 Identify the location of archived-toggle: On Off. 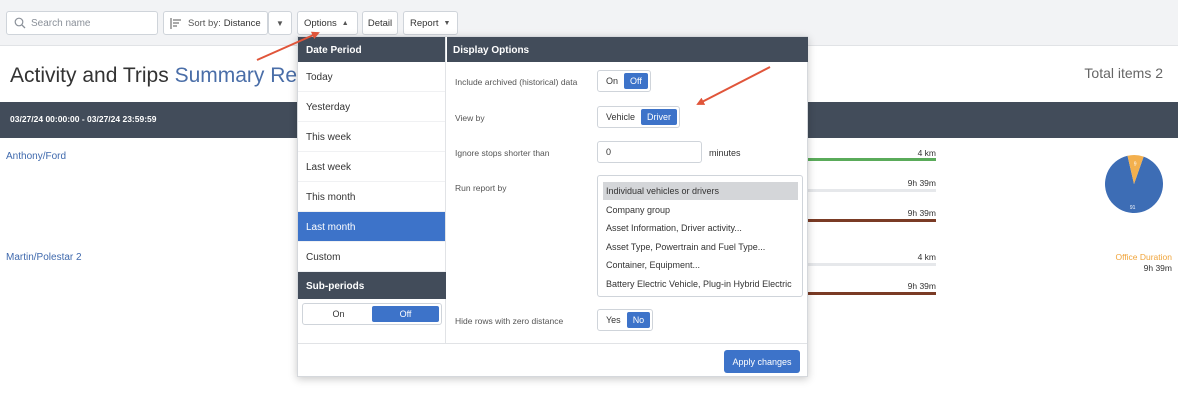
(624, 81).